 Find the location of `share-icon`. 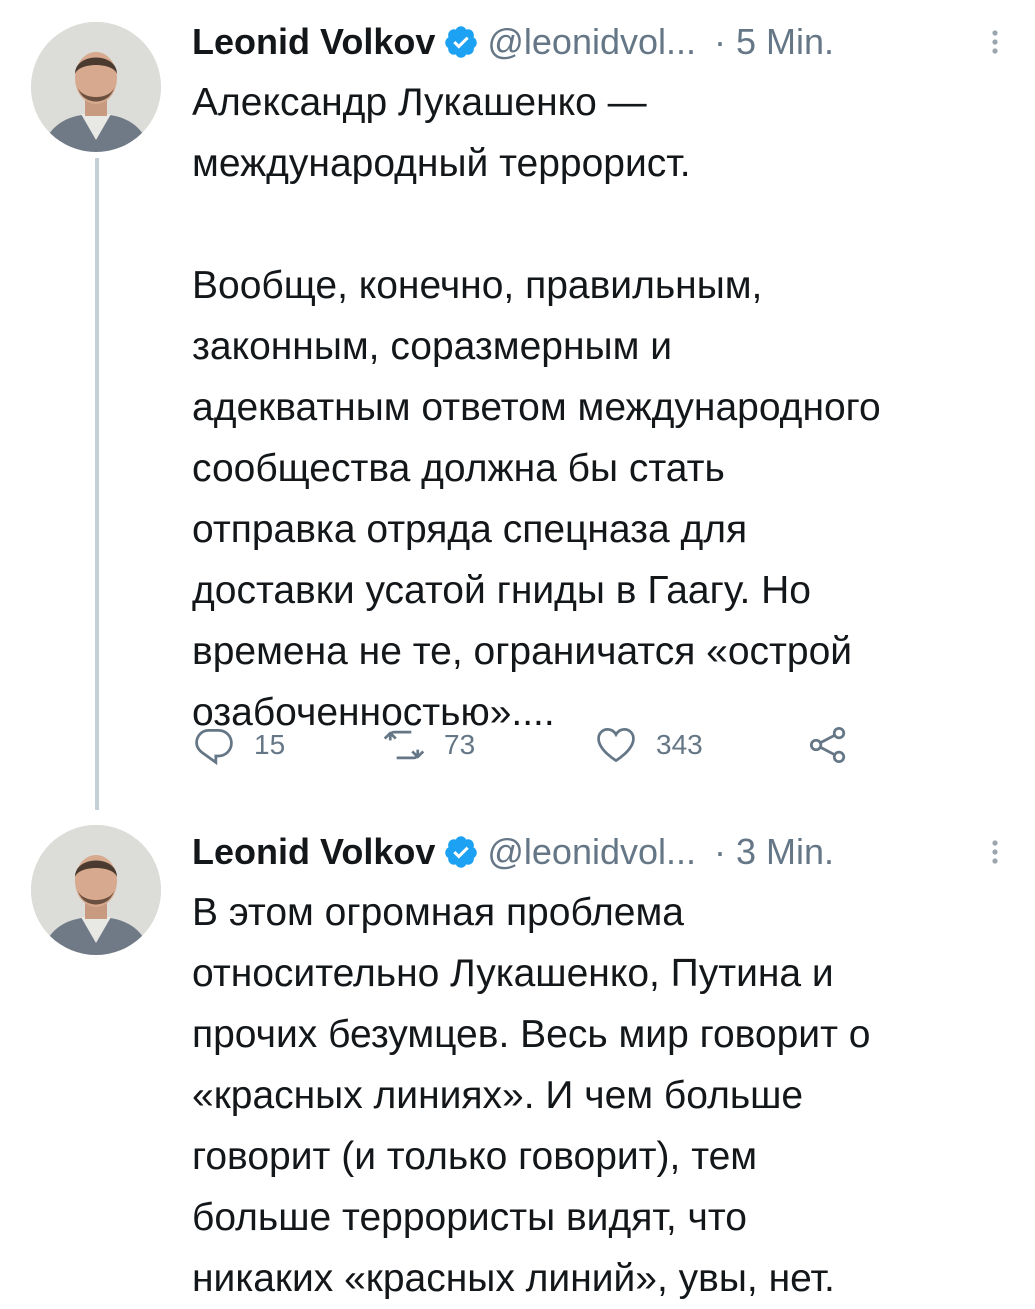

share-icon is located at coordinates (827, 745).